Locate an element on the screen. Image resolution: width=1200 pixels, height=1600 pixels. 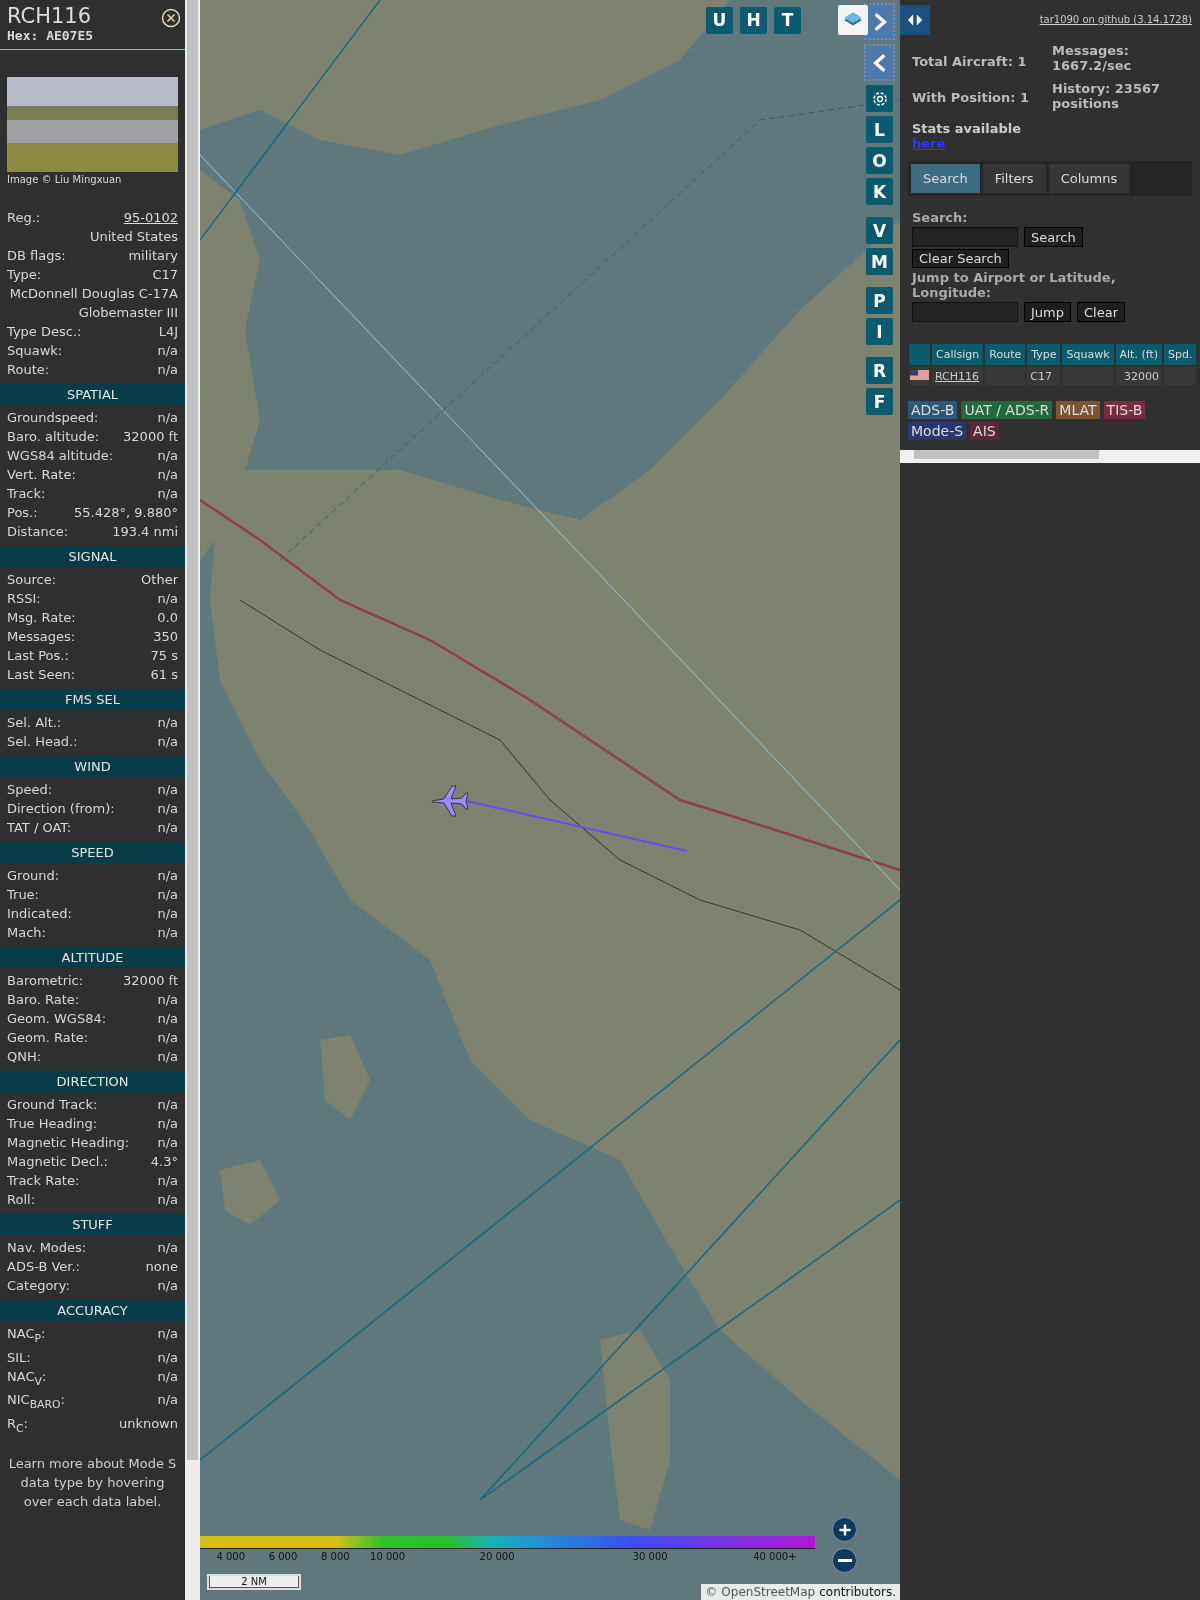
field-label: Sel. Alt.: is located at coordinates (34, 723).